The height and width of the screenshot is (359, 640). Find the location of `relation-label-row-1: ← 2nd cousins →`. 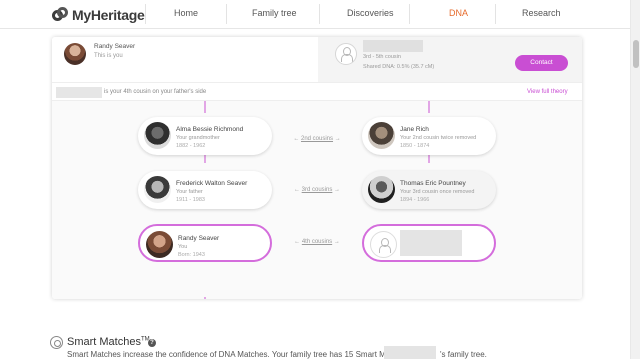

relation-label-row-1: ← 2nd cousins → is located at coordinates (317, 139).